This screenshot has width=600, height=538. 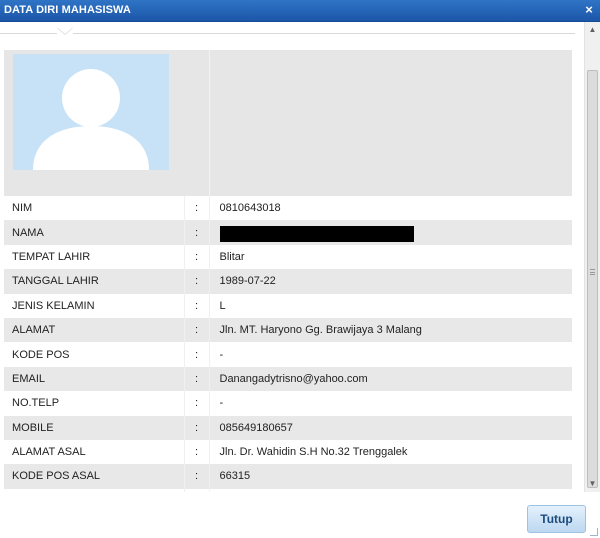 I want to click on field-value: Jln. MT. Haryono Gg. Brawijaya 3 Malang, so click(x=390, y=330).